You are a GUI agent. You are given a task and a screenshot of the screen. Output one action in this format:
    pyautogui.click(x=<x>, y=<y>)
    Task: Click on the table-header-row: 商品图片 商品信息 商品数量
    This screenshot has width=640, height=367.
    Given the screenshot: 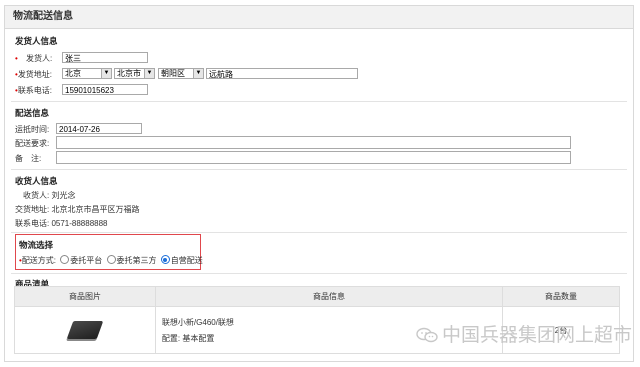 What is the action you would take?
    pyautogui.click(x=317, y=296)
    